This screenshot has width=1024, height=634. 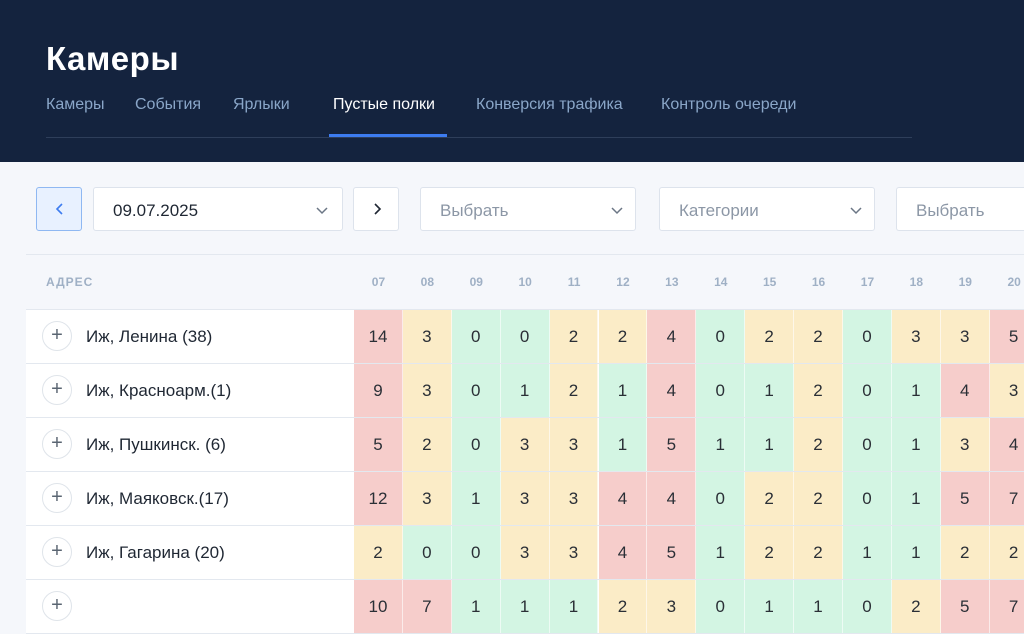 What do you see at coordinates (549, 105) in the screenshot?
I see `tab-traffic-conversion: Конверсия трафика` at bounding box center [549, 105].